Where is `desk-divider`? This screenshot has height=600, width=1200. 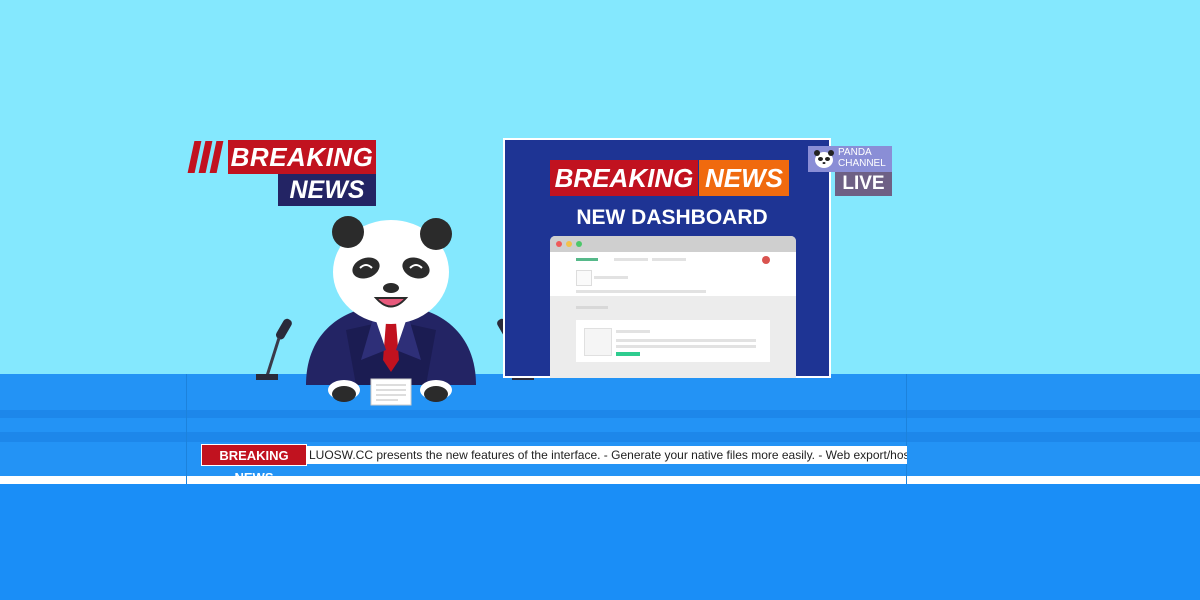 desk-divider is located at coordinates (600, 480).